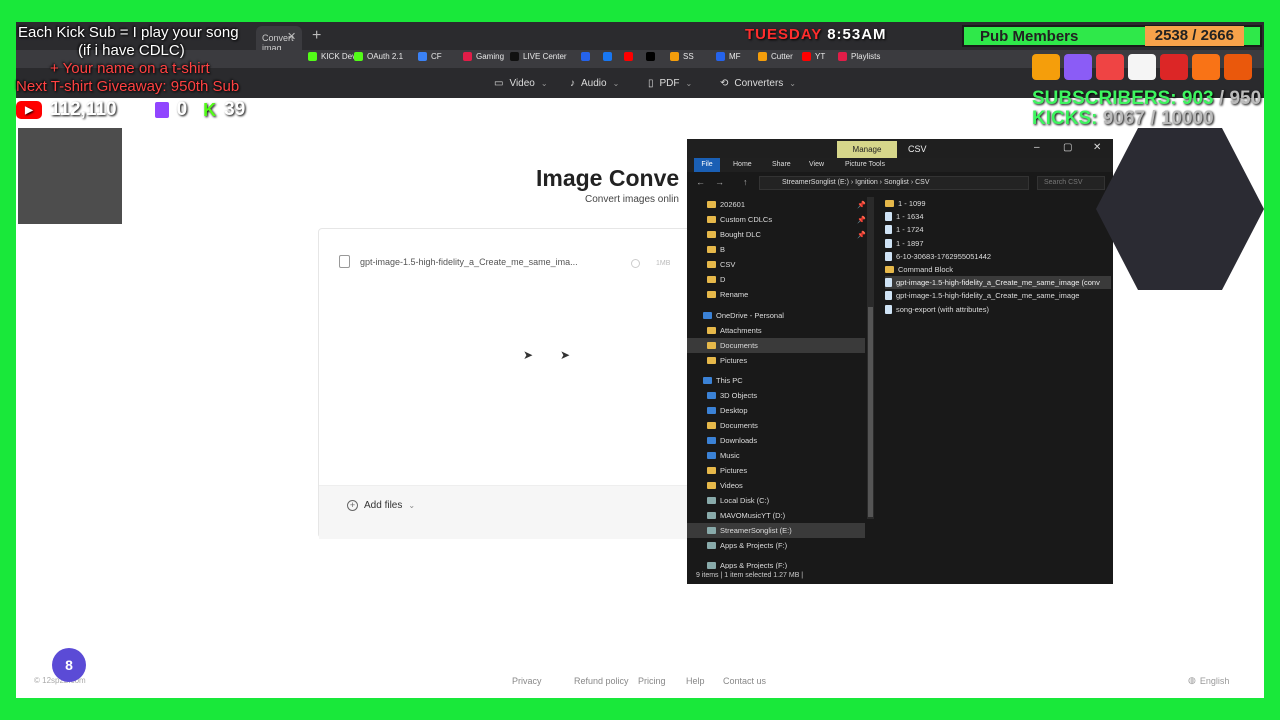 The width and height of the screenshot is (1280, 720). What do you see at coordinates (776, 219) in the screenshot?
I see `nav-item: Custom CDLCs 📌` at bounding box center [776, 219].